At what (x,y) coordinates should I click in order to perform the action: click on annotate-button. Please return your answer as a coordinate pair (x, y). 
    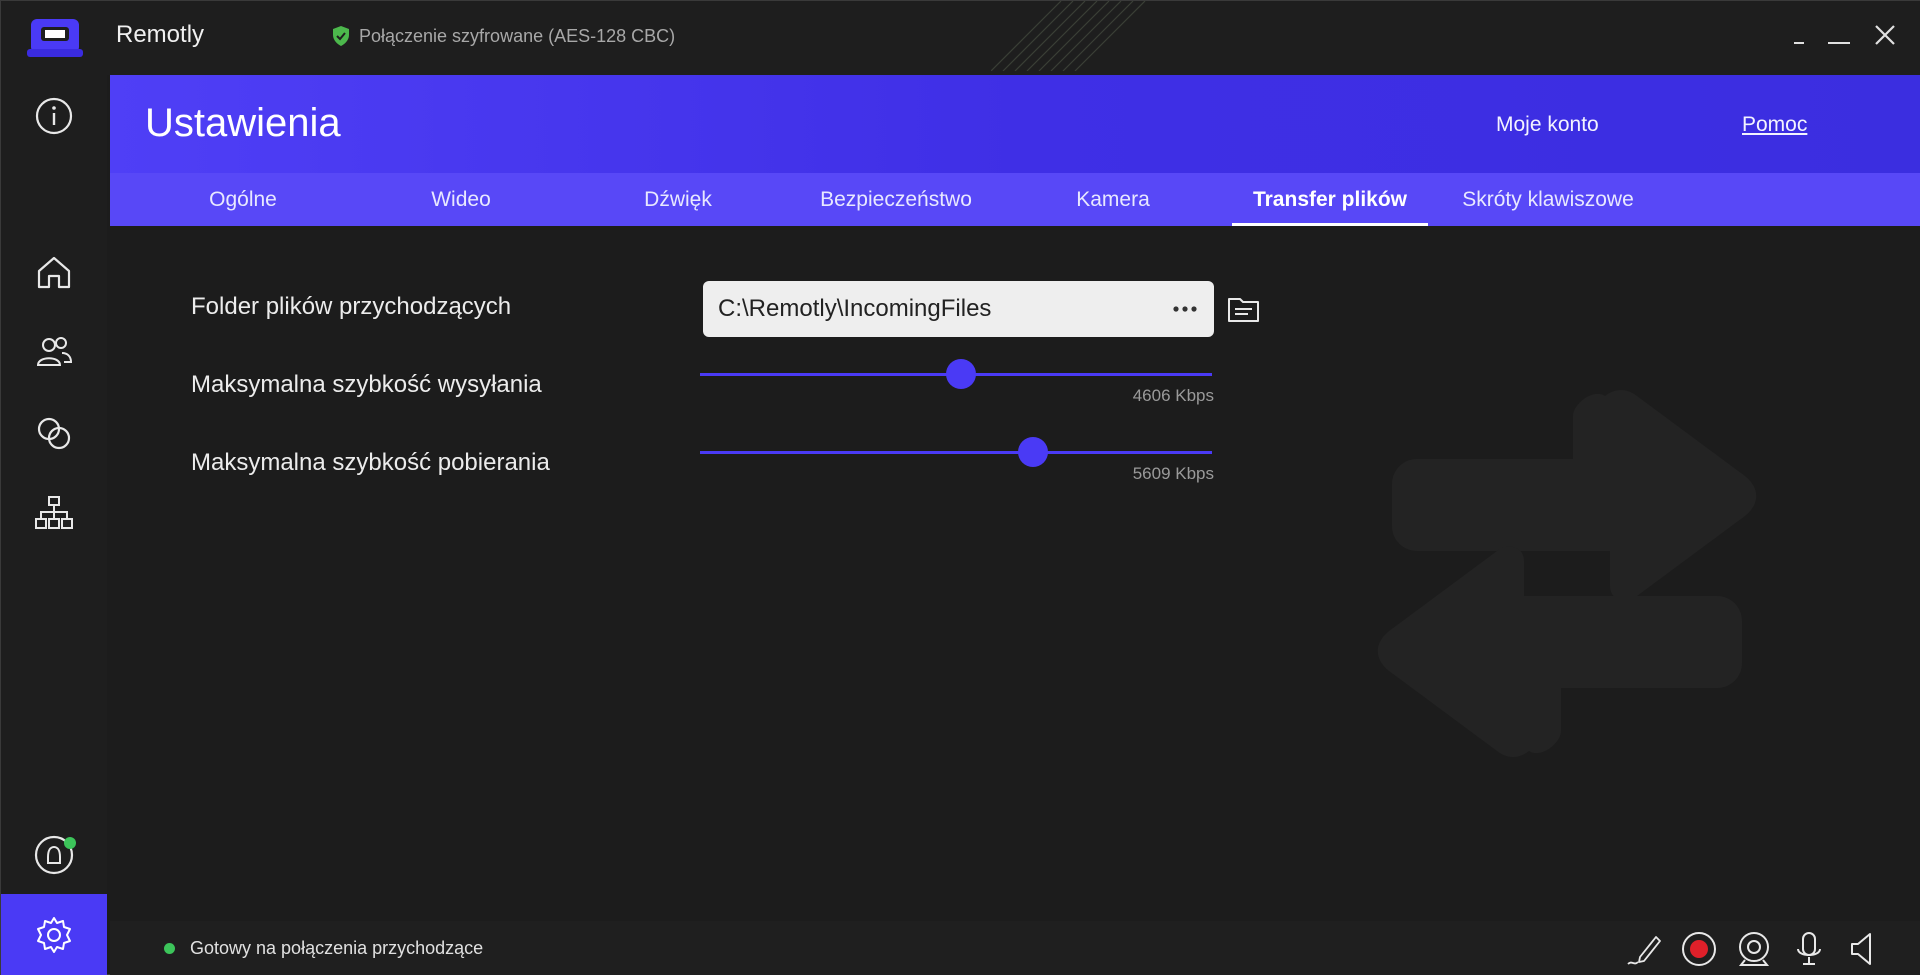
    Looking at the image, I should click on (1645, 949).